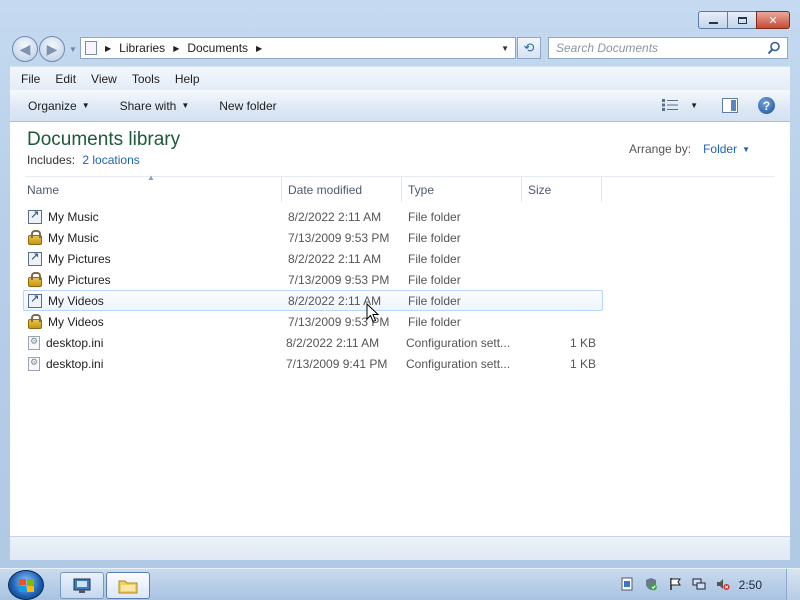 The height and width of the screenshot is (600, 800). What do you see at coordinates (562, 189) in the screenshot?
I see `column-header-size: Size` at bounding box center [562, 189].